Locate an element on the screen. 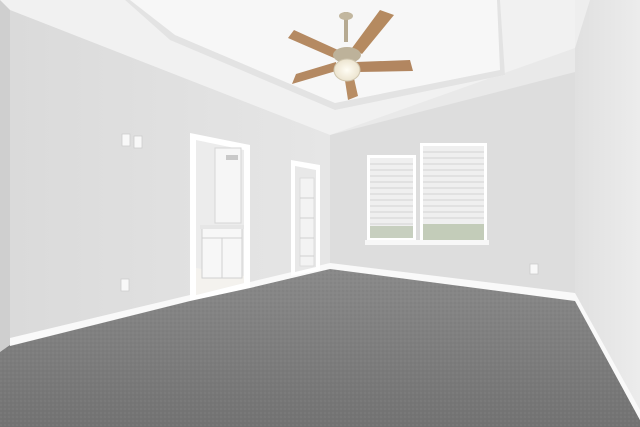 The image size is (640, 427). wall-outlet-back is located at coordinates (534, 269).